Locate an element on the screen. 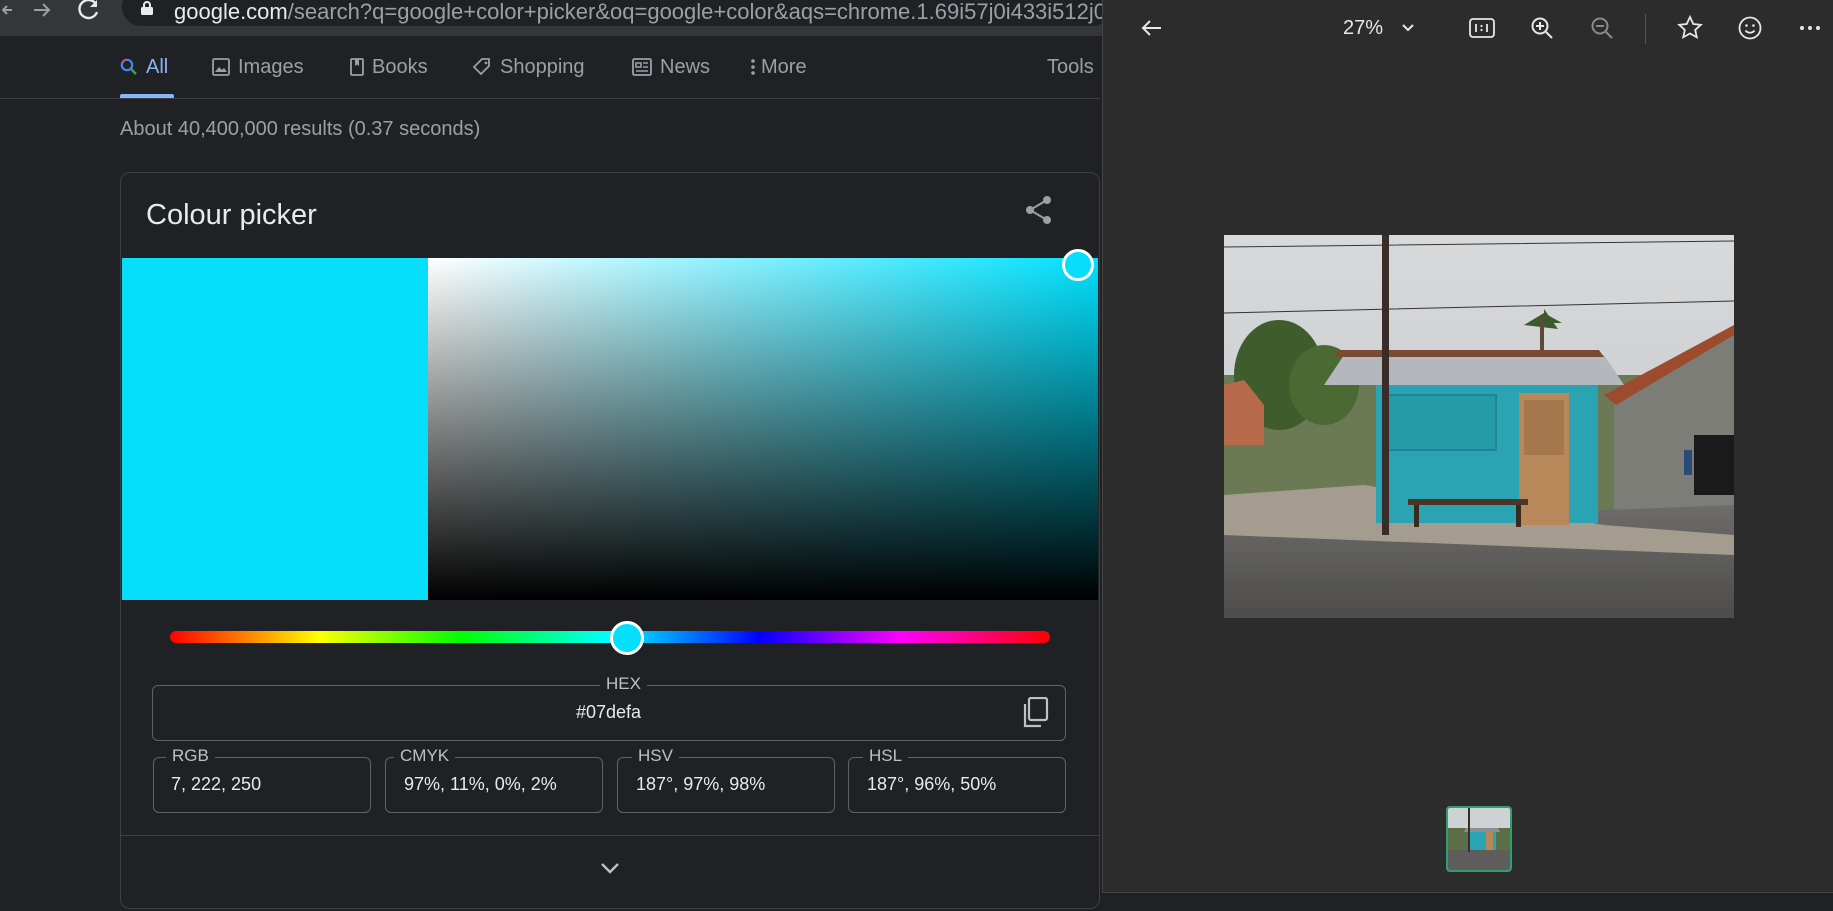 The height and width of the screenshot is (911, 1833). tab-more: More is located at coordinates (778, 67).